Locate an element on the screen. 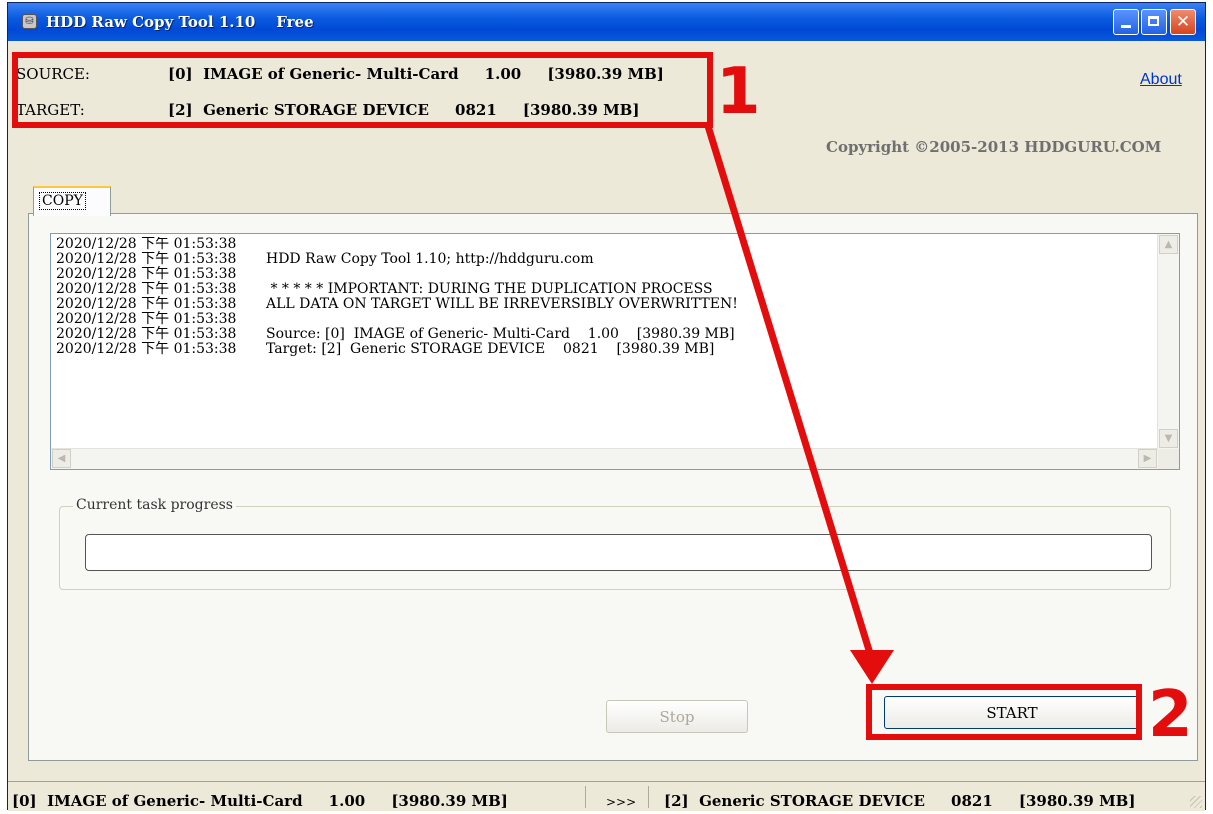 The image size is (1213, 814). scroll-right-icon: ▶ is located at coordinates (1147, 458).